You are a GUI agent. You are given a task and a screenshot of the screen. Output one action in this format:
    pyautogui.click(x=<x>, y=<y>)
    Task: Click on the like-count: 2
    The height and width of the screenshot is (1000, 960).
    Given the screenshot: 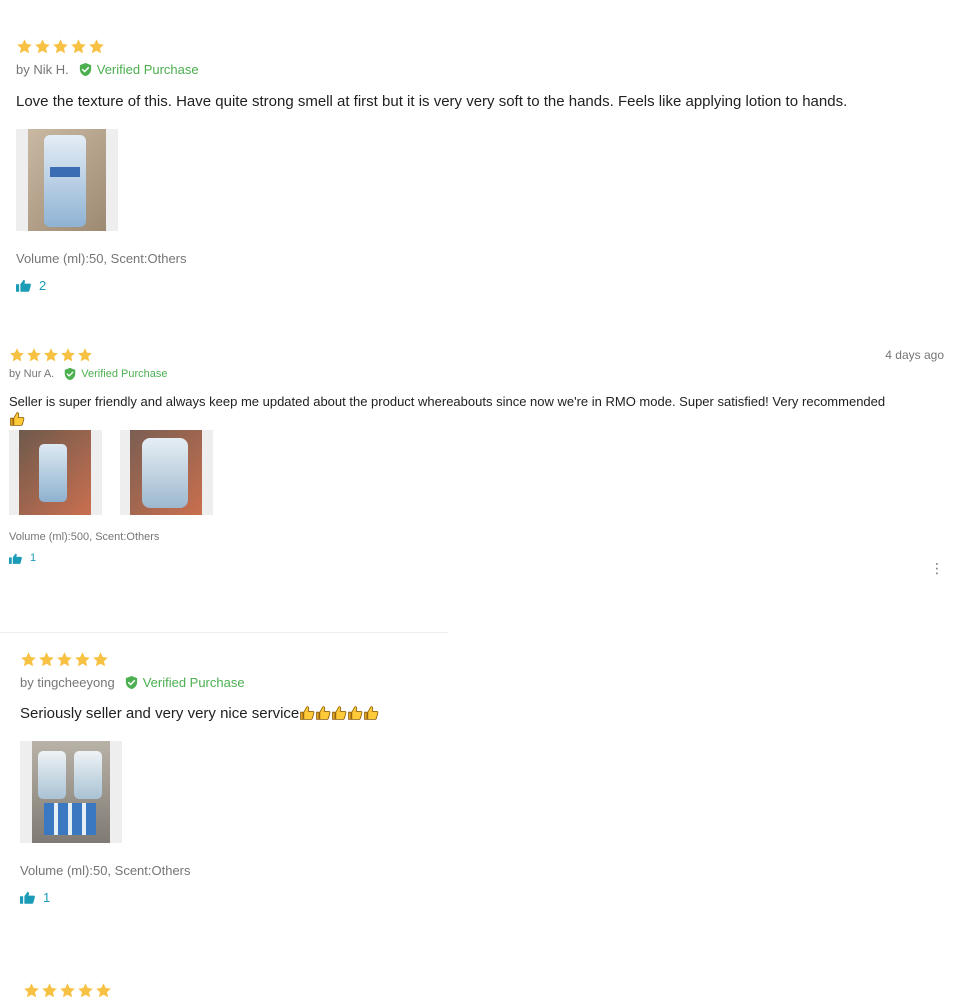 What is the action you would take?
    pyautogui.click(x=43, y=285)
    